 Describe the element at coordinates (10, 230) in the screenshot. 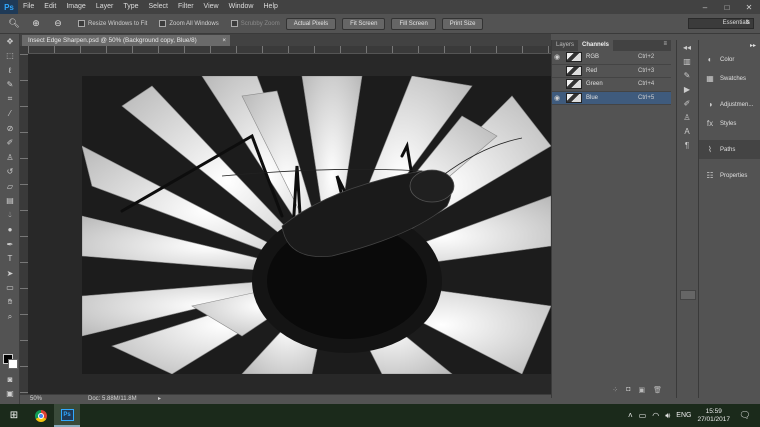

I see `dodge-tool-icon: ●` at that location.